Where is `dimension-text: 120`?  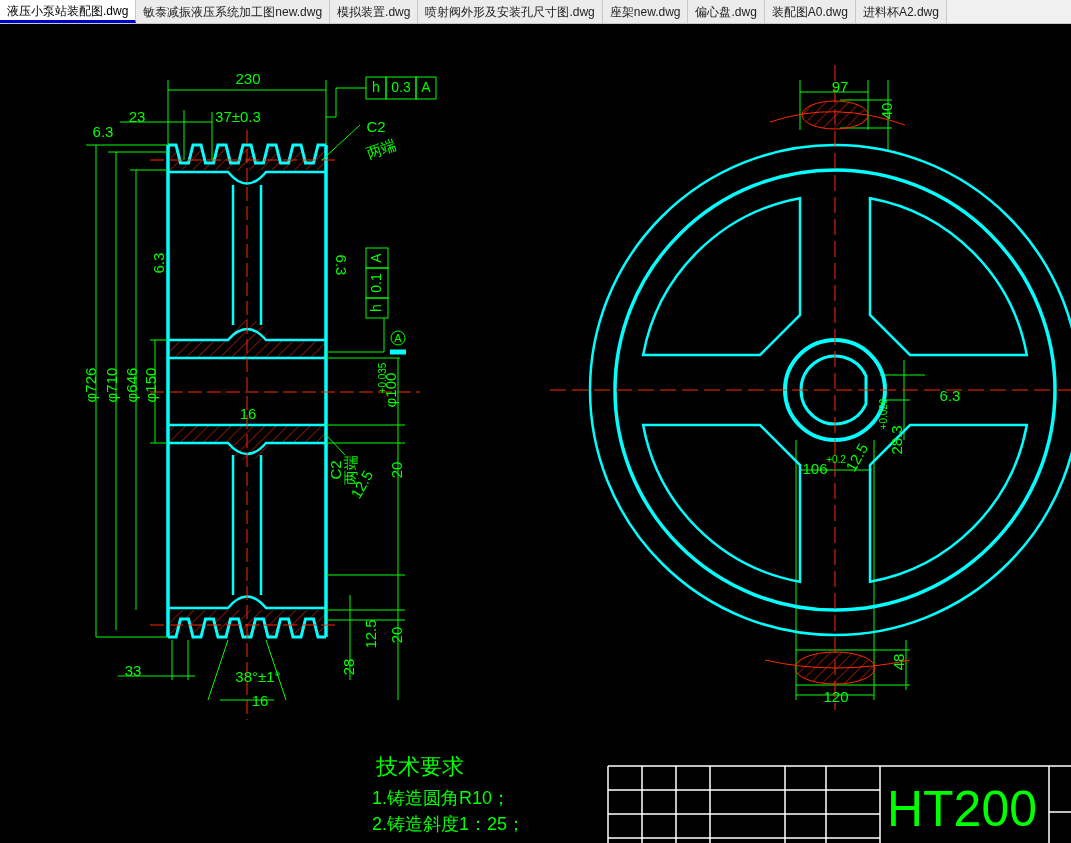
dimension-text: 120 is located at coordinates (836, 696).